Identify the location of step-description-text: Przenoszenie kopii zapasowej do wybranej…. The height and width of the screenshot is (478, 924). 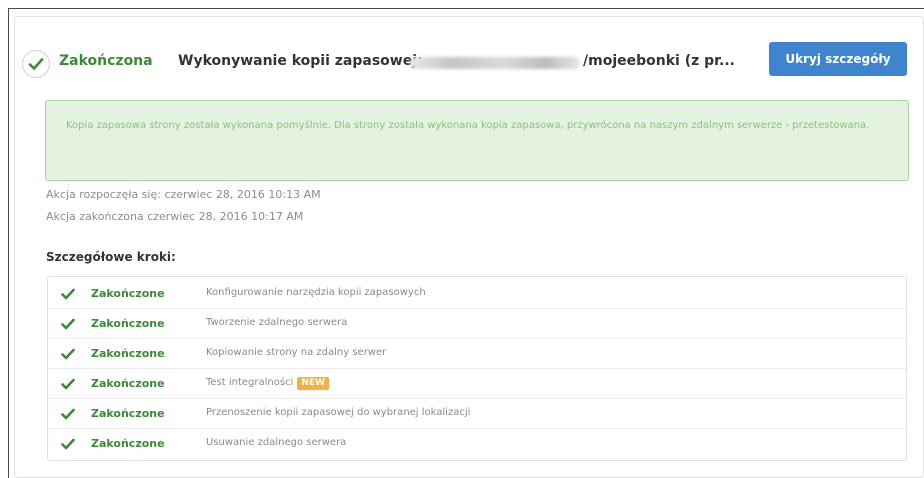
(338, 412).